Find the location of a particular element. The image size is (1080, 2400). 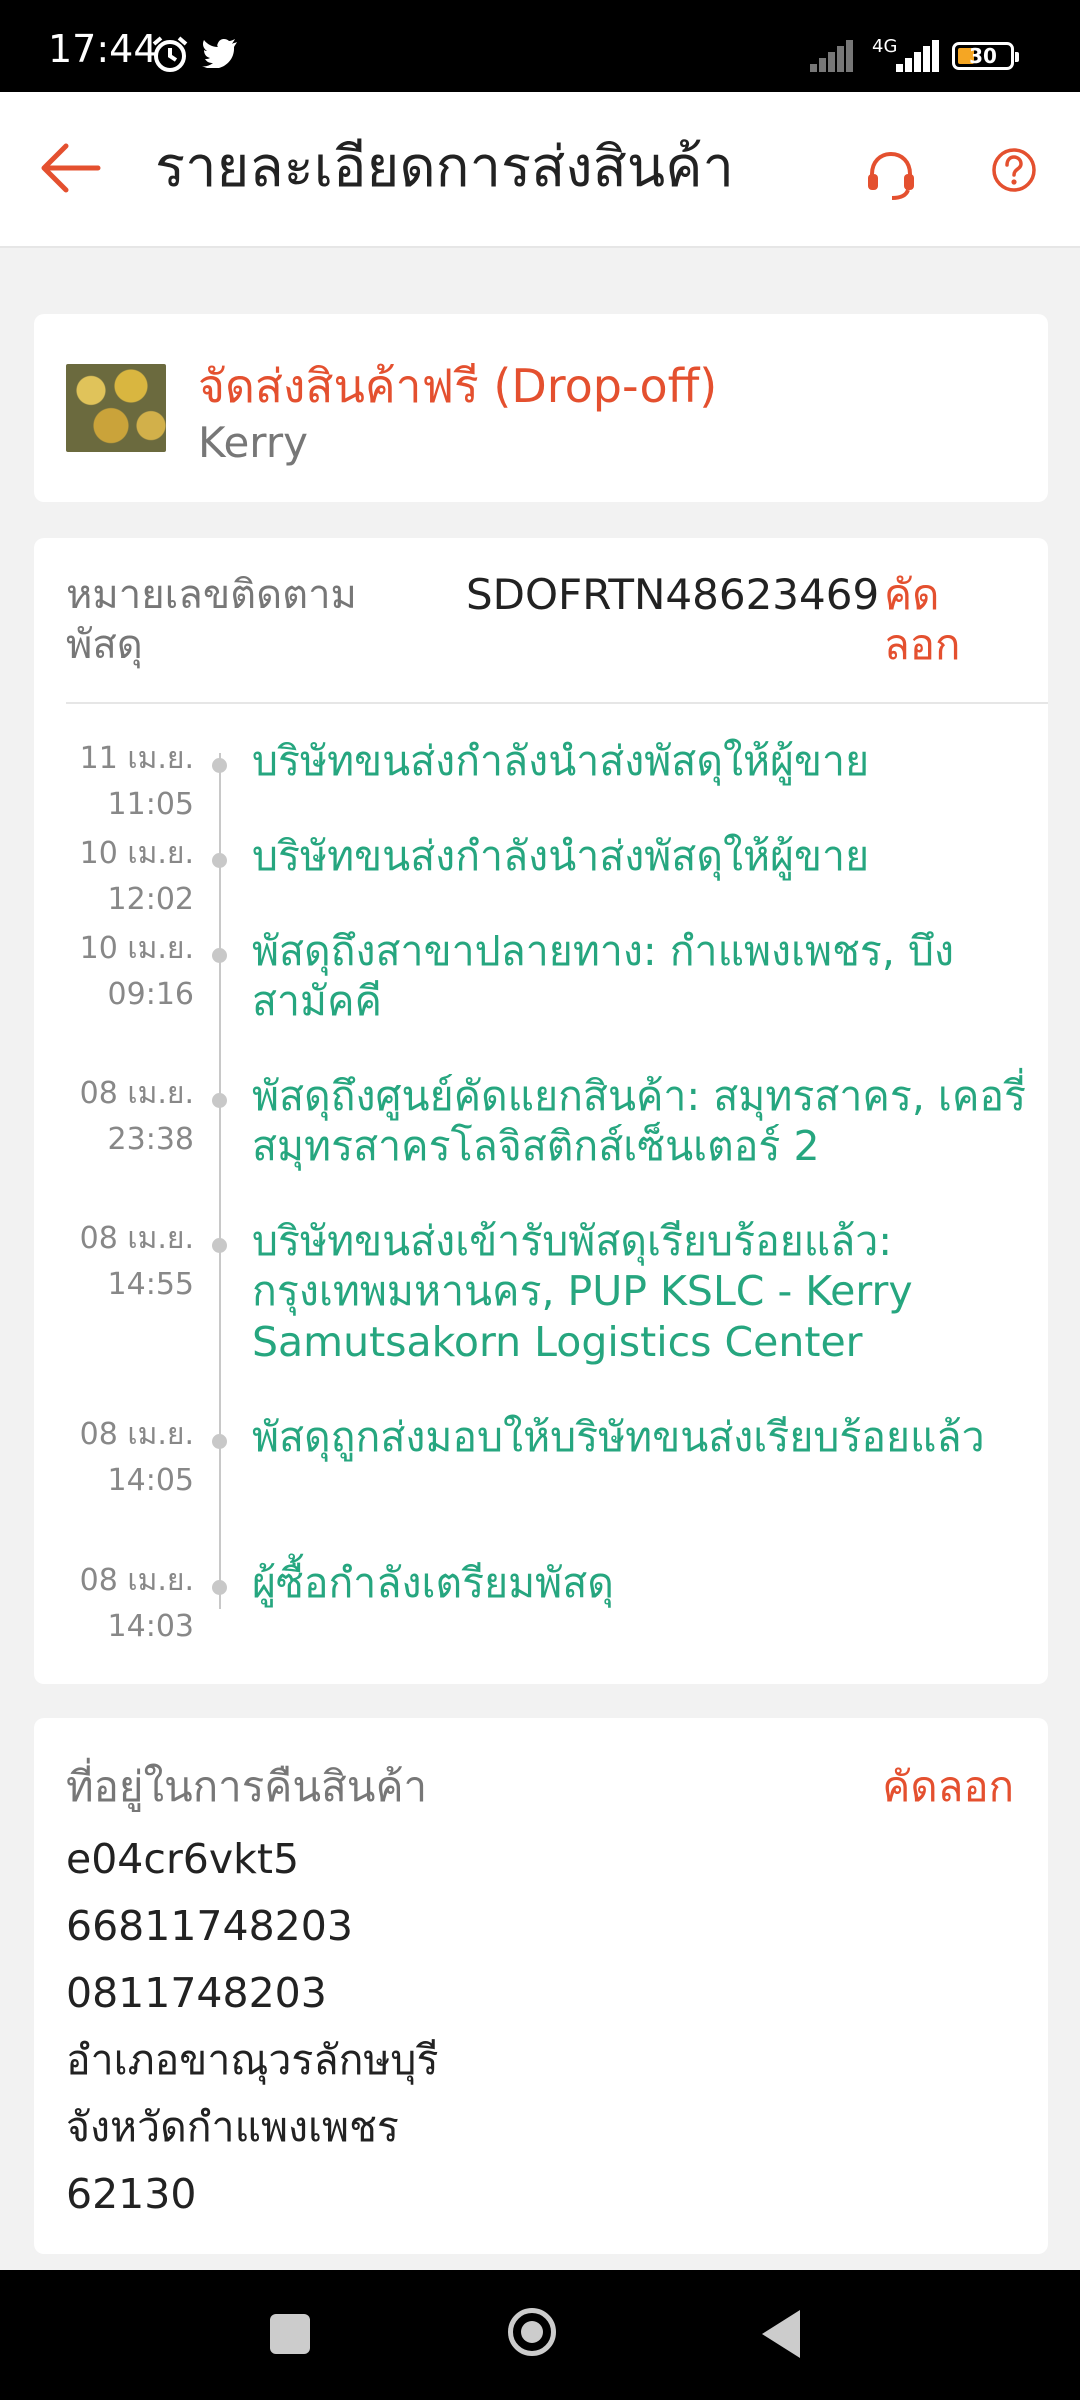

event-time: 09:16 is located at coordinates (150, 994).